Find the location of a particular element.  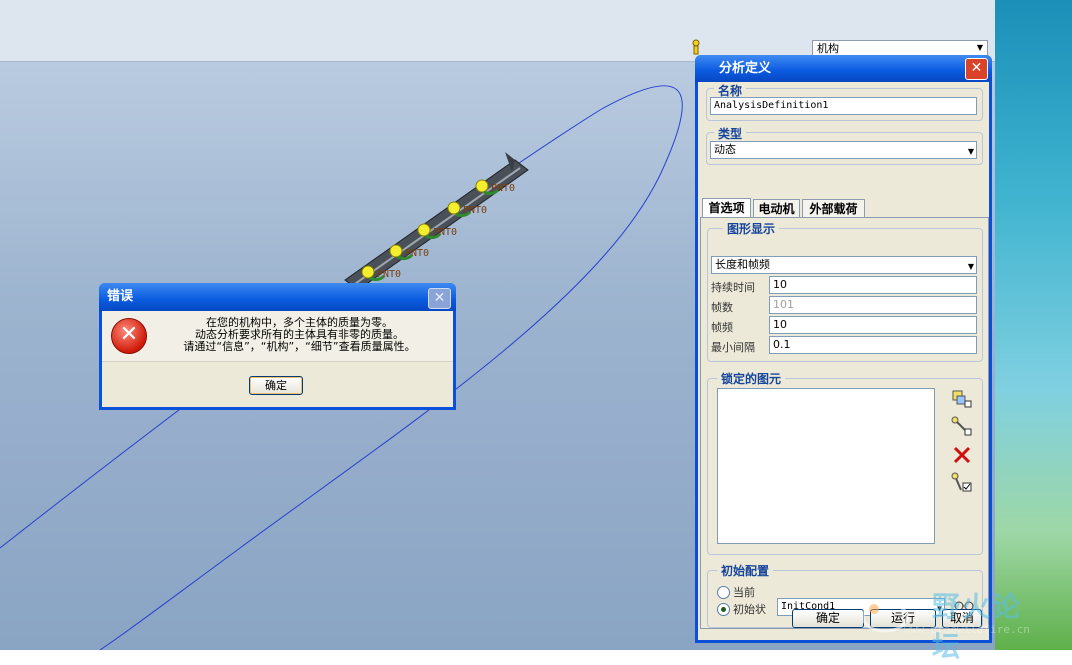

error-icon: ✕ is located at coordinates (129, 336).